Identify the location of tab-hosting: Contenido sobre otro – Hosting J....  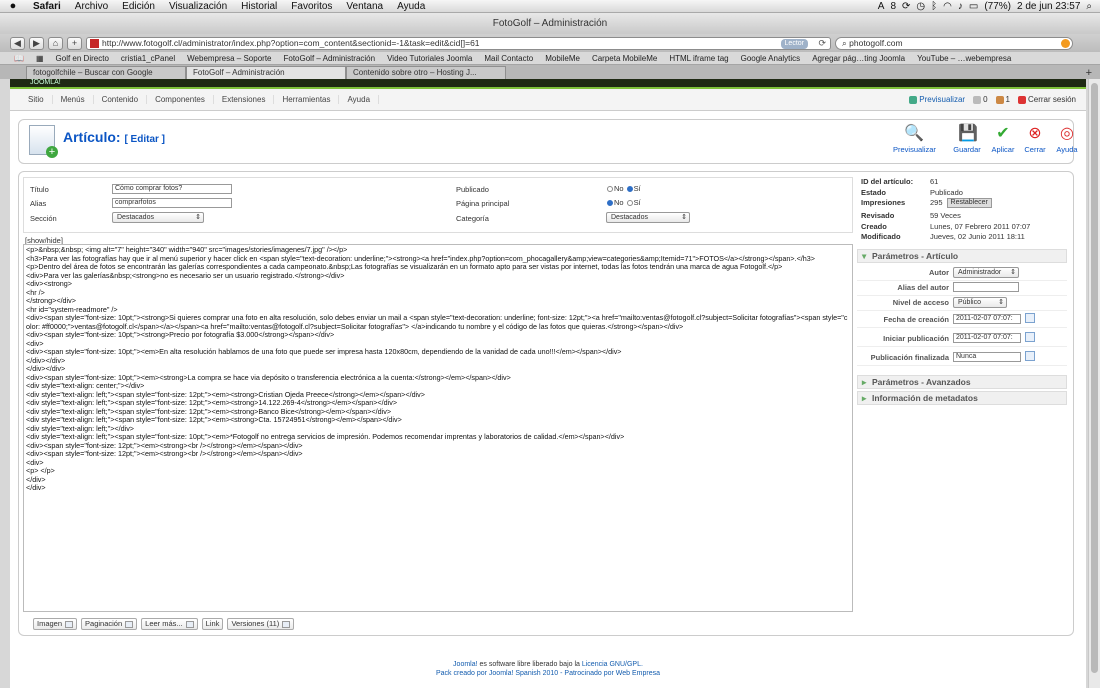
(426, 72).